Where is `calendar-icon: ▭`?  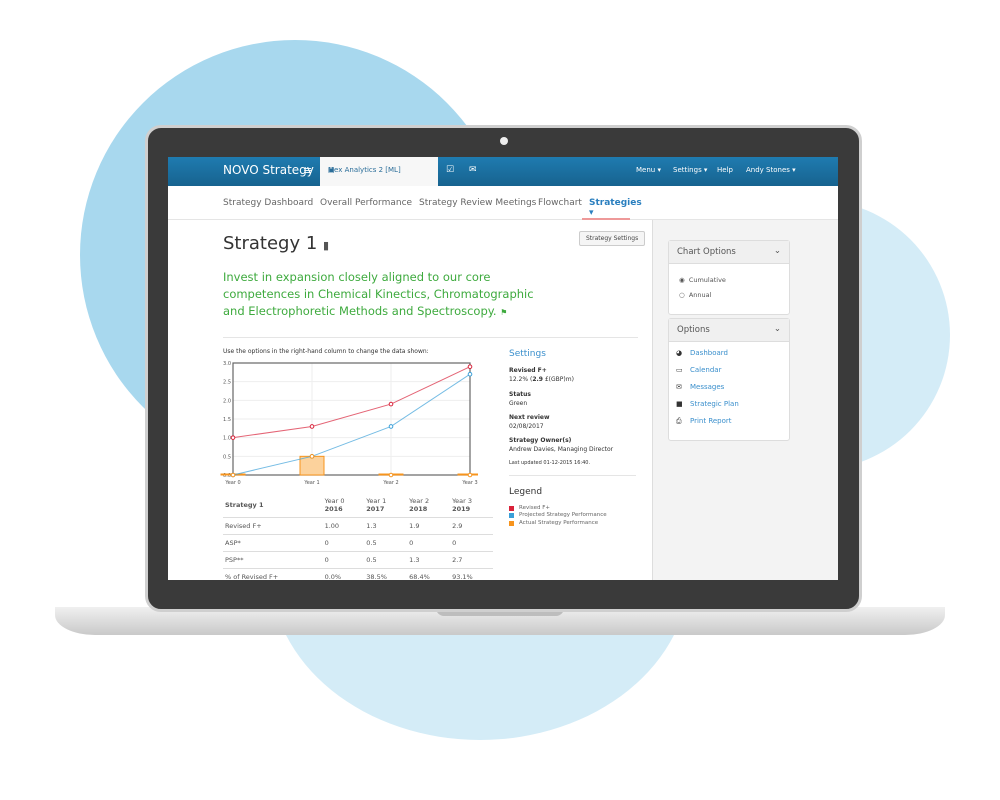 calendar-icon: ▭ is located at coordinates (679, 370).